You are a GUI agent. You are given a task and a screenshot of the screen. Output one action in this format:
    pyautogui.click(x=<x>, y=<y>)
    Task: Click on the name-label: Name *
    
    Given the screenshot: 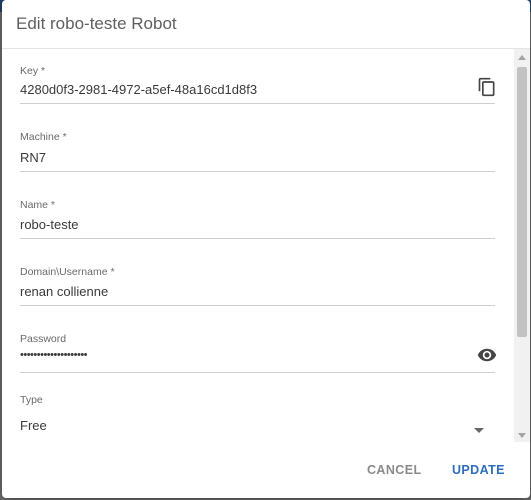 What is the action you would take?
    pyautogui.click(x=38, y=205)
    